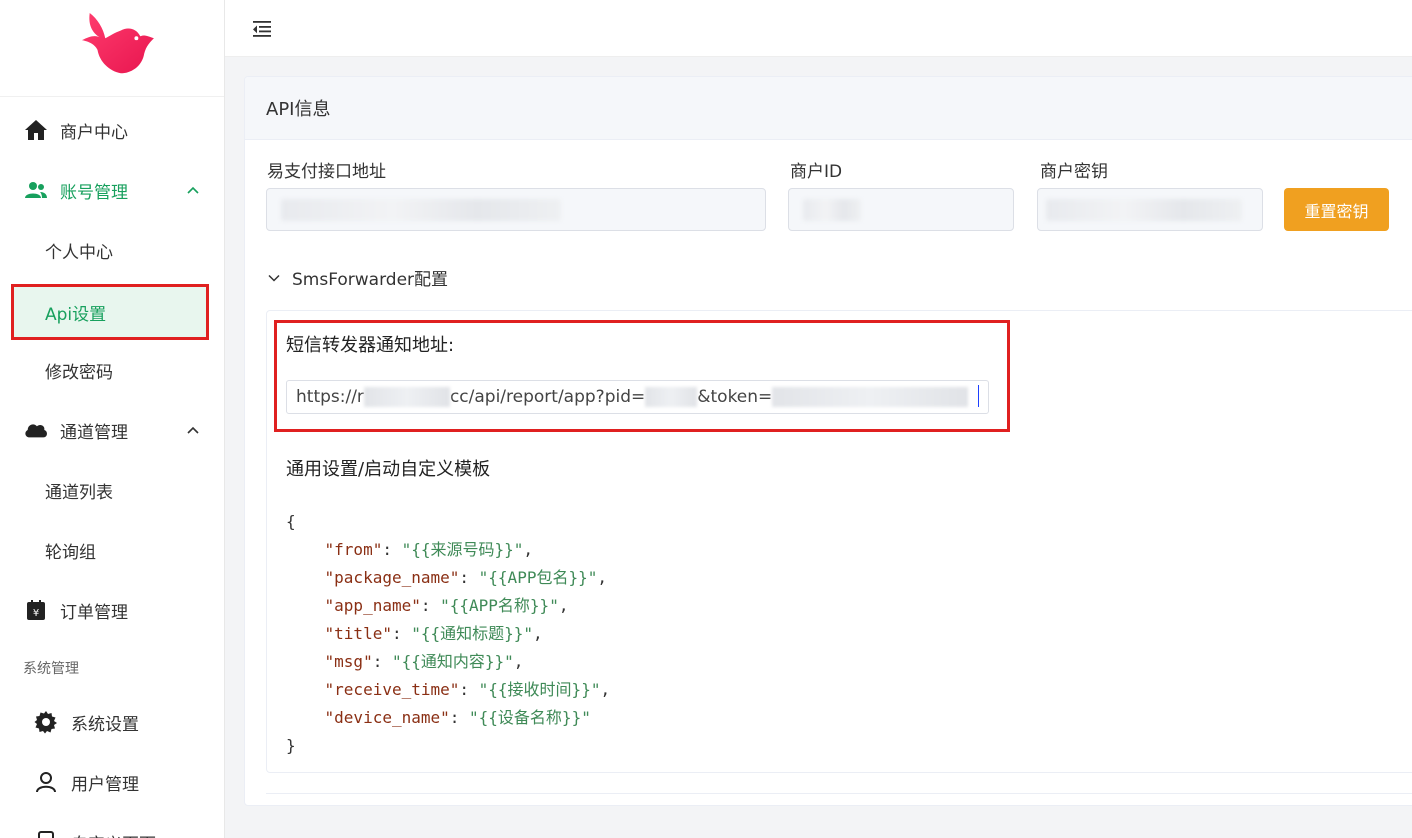 This screenshot has height=838, width=1412. Describe the element at coordinates (467, 689) in the screenshot. I see `code-line: "receive_time": "{{接收时间}}",` at that location.